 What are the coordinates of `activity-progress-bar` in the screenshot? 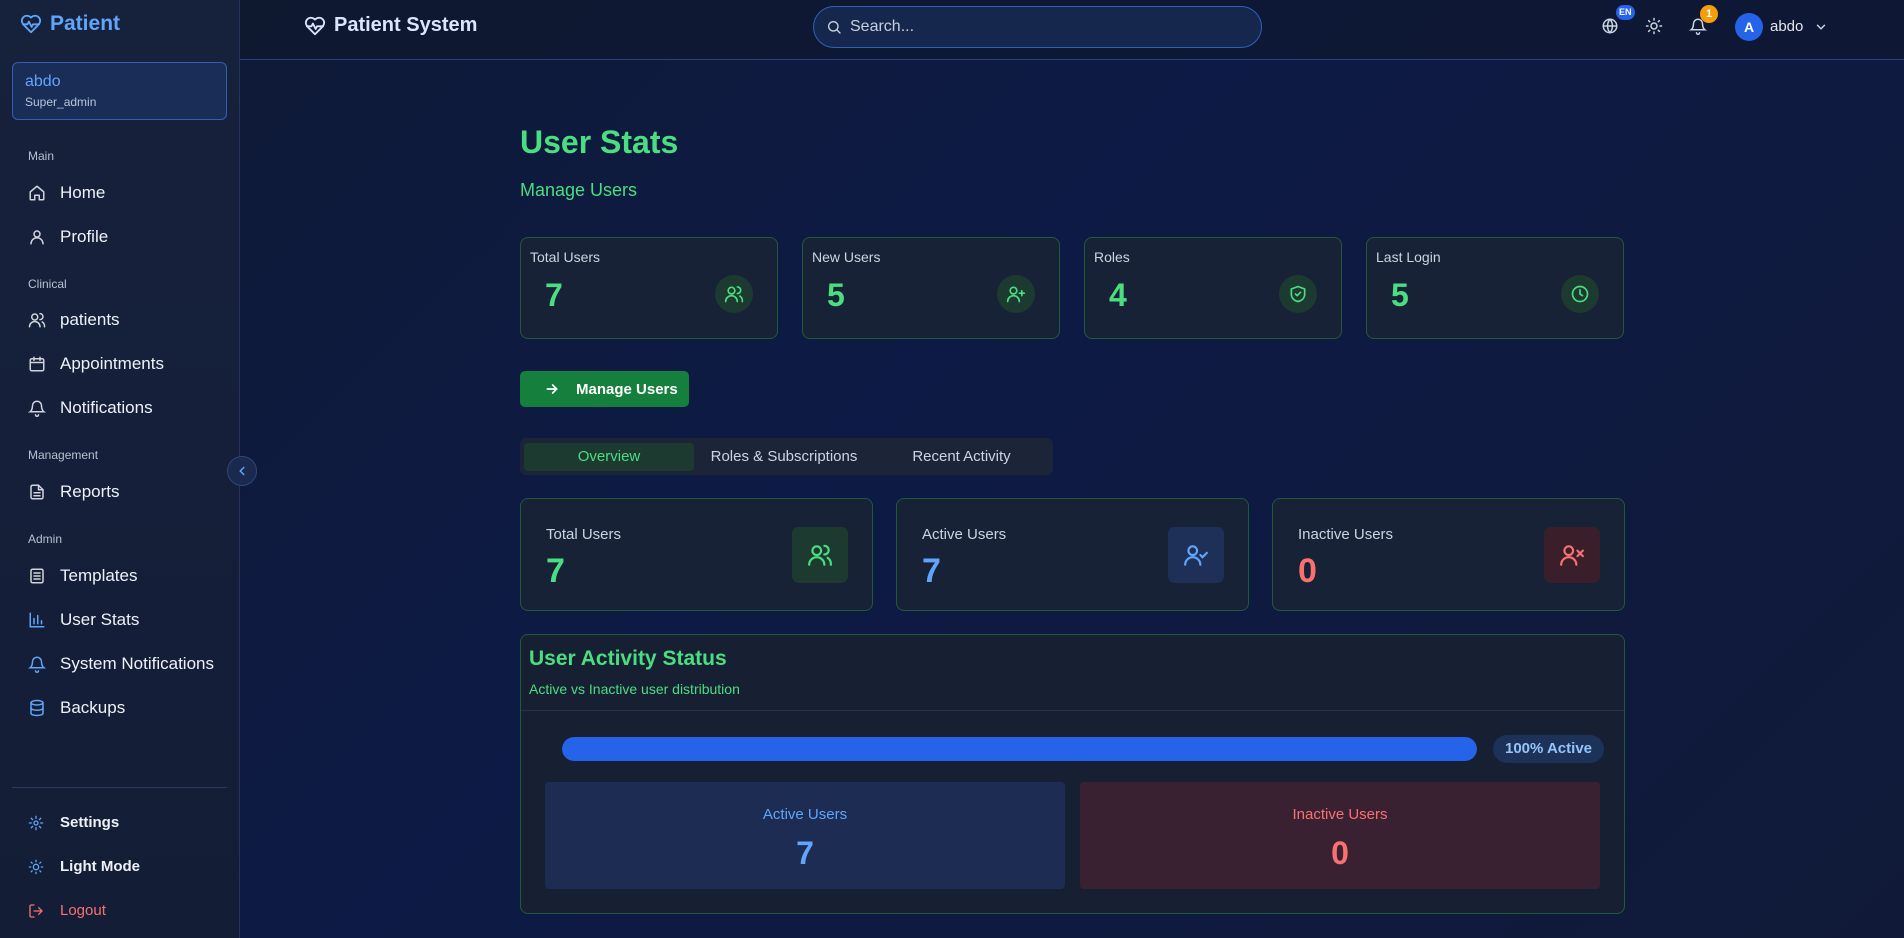 It's located at (1019, 749).